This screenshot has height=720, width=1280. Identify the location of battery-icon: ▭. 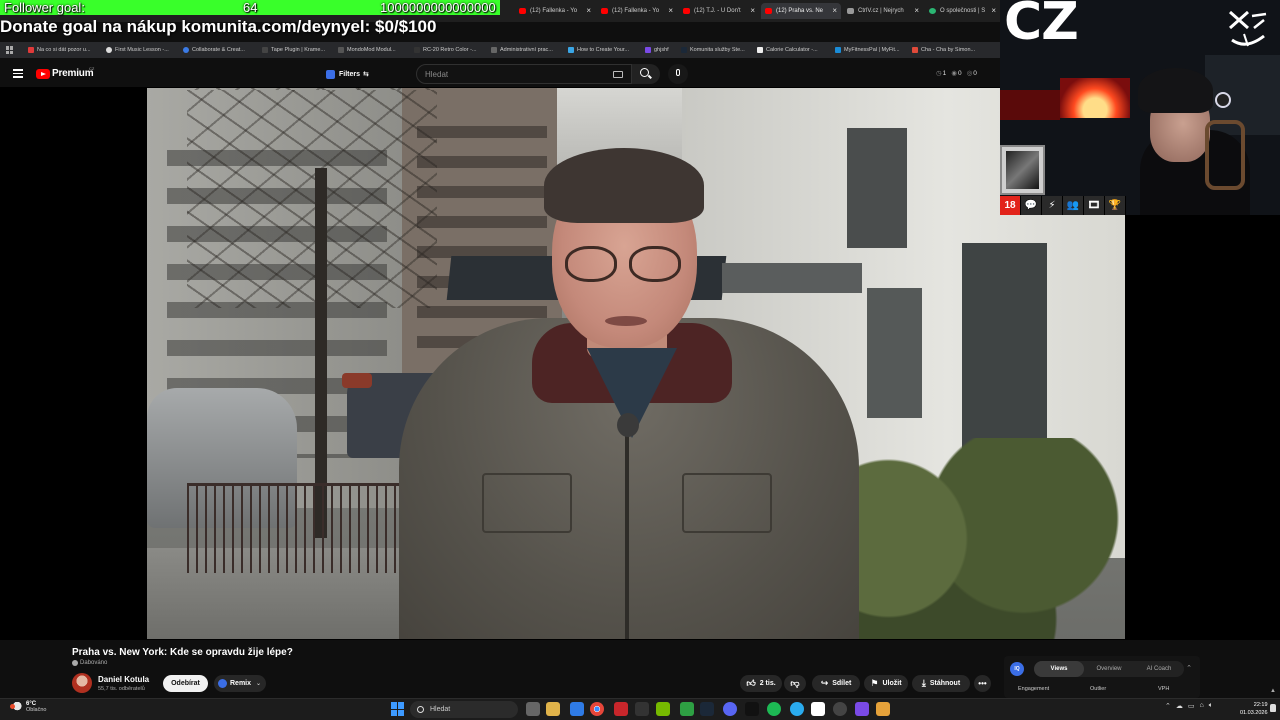
(1191, 706).